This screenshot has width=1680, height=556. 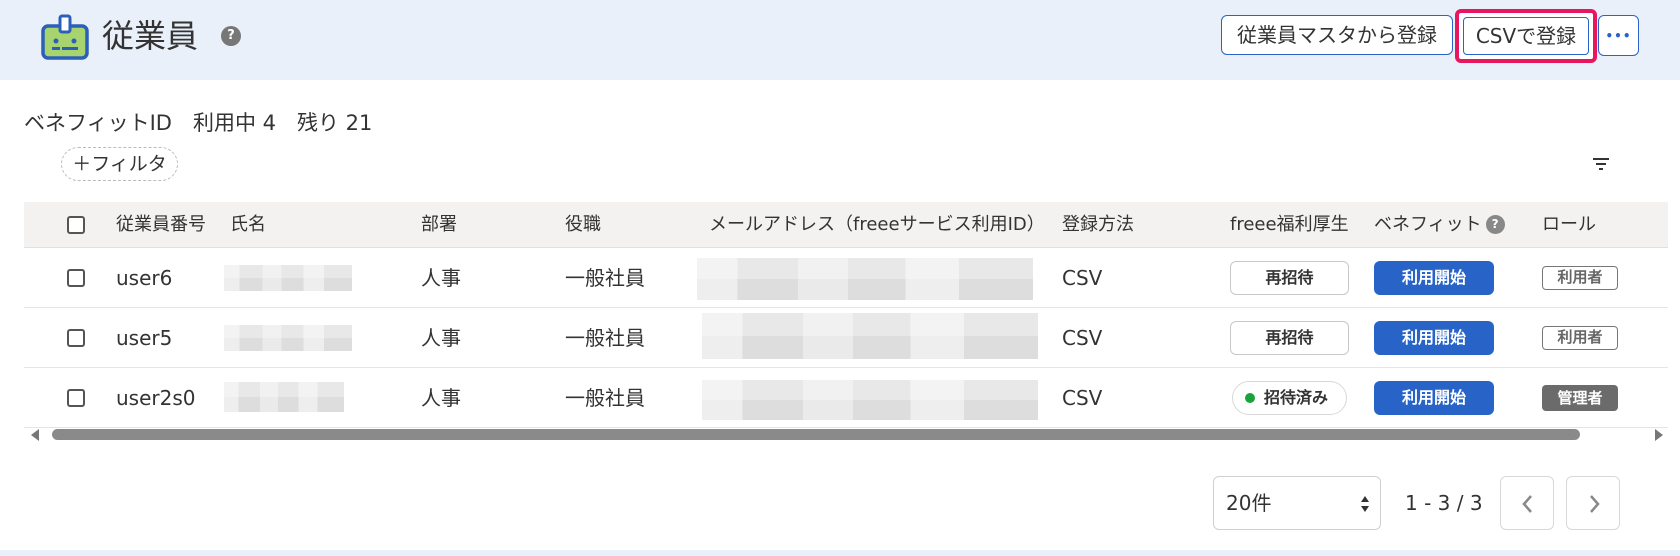 I want to click on previous-page-button, so click(x=1527, y=503).